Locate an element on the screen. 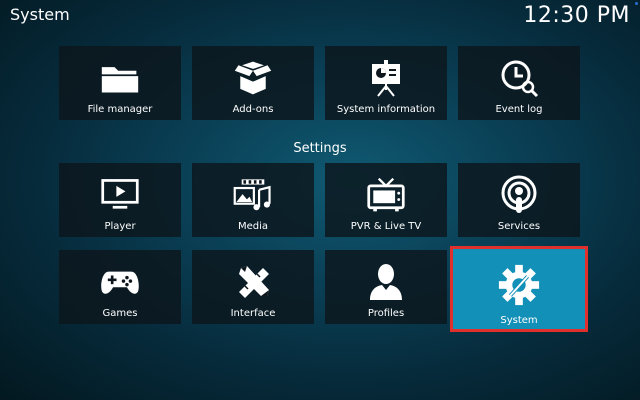  tile-system-information: System information is located at coordinates (386, 83).